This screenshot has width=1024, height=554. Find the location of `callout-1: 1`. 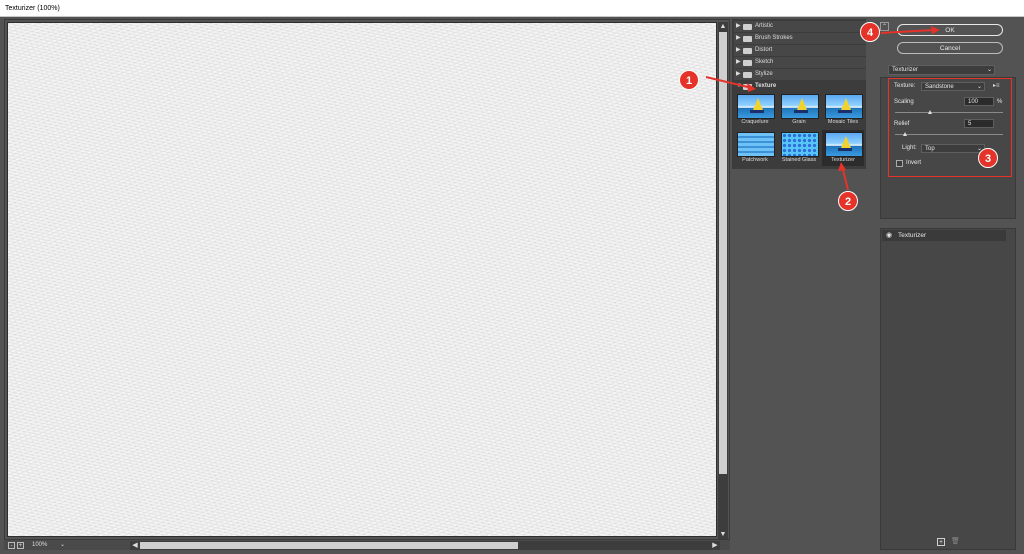

callout-1: 1 is located at coordinates (689, 80).